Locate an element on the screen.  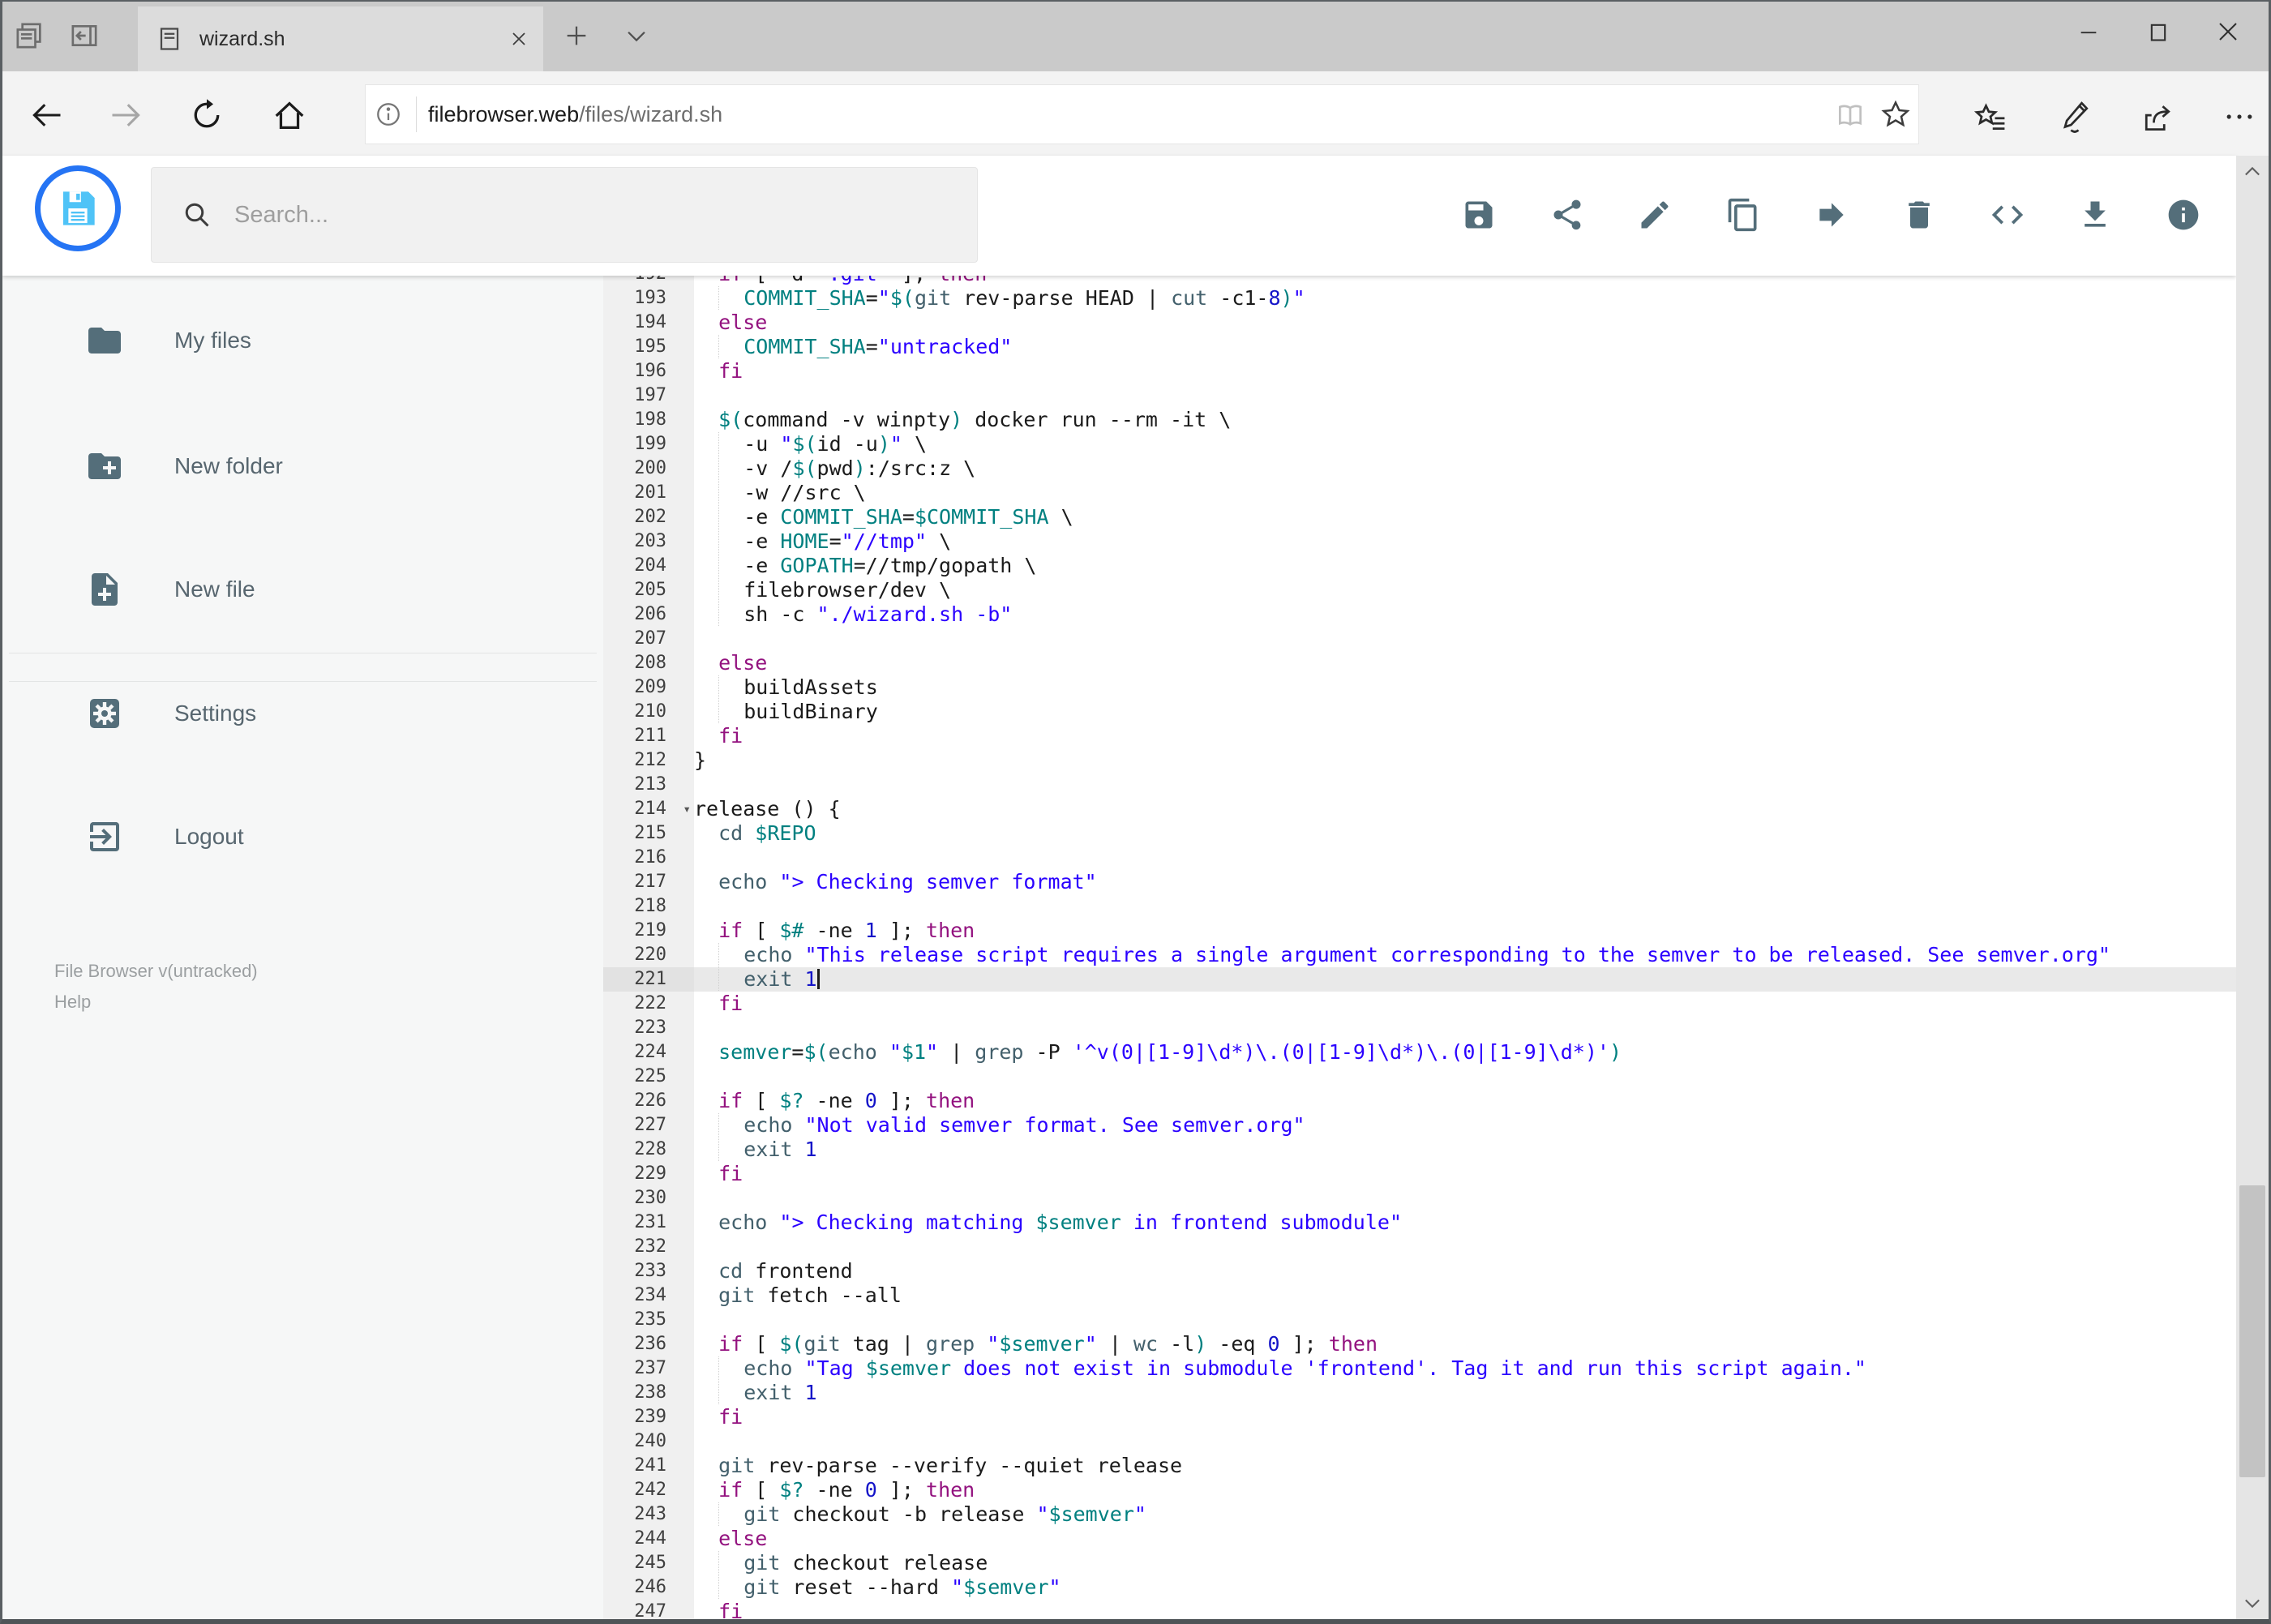
search-bar is located at coordinates (564, 215).